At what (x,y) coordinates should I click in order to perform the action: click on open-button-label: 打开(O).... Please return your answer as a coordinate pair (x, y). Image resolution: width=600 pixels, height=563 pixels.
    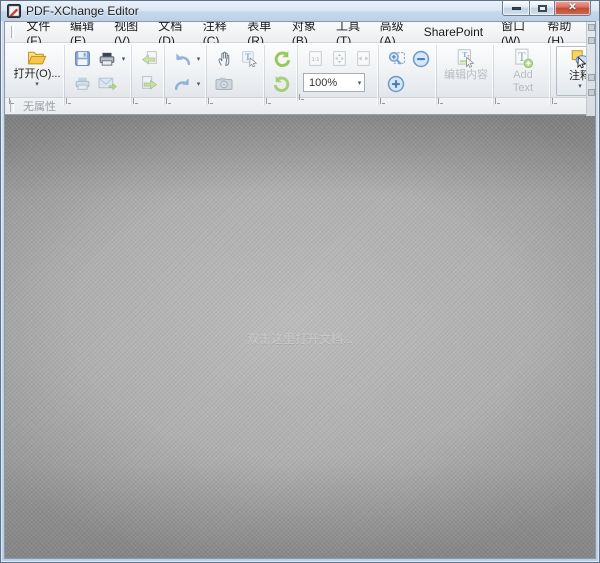
    Looking at the image, I should click on (37, 74).